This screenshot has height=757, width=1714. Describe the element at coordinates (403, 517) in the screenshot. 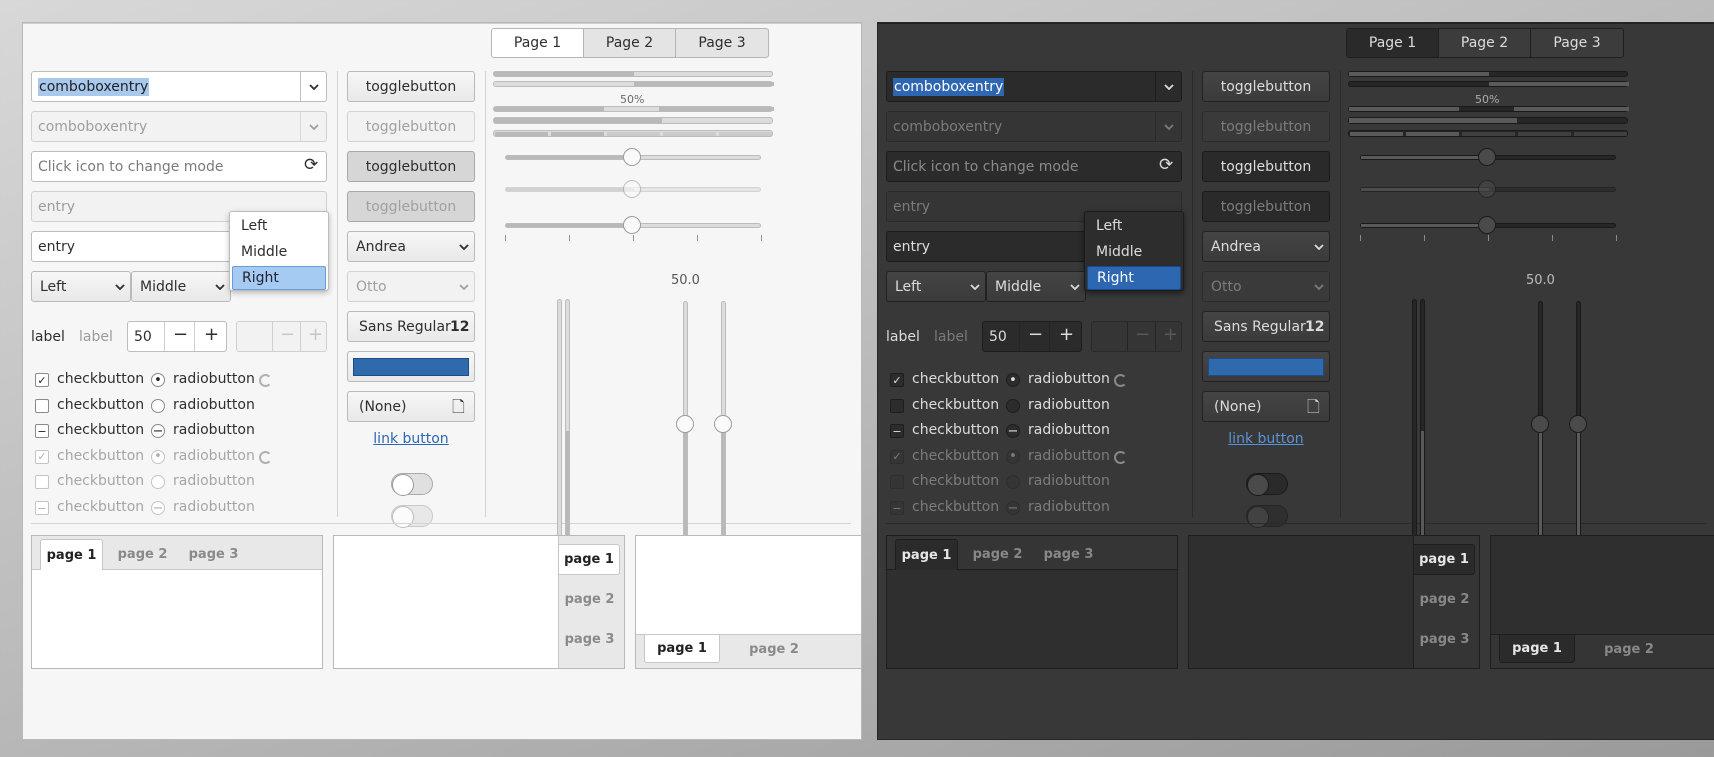

I see `switch-knob` at that location.